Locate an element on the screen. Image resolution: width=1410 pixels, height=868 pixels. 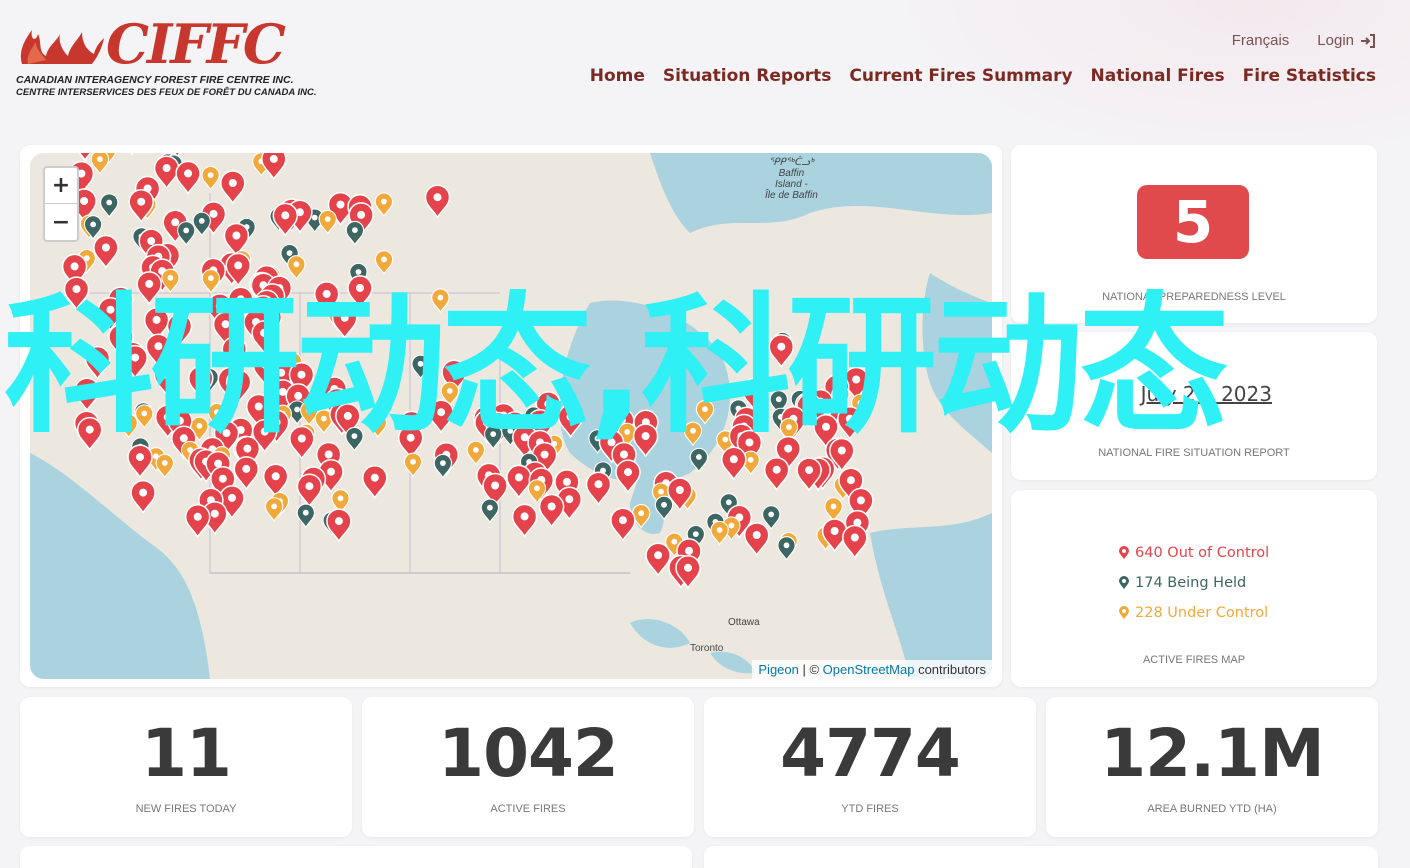
stat-new-fires-today: 11 NEW FIRES TODAY is located at coordinates (186, 767).